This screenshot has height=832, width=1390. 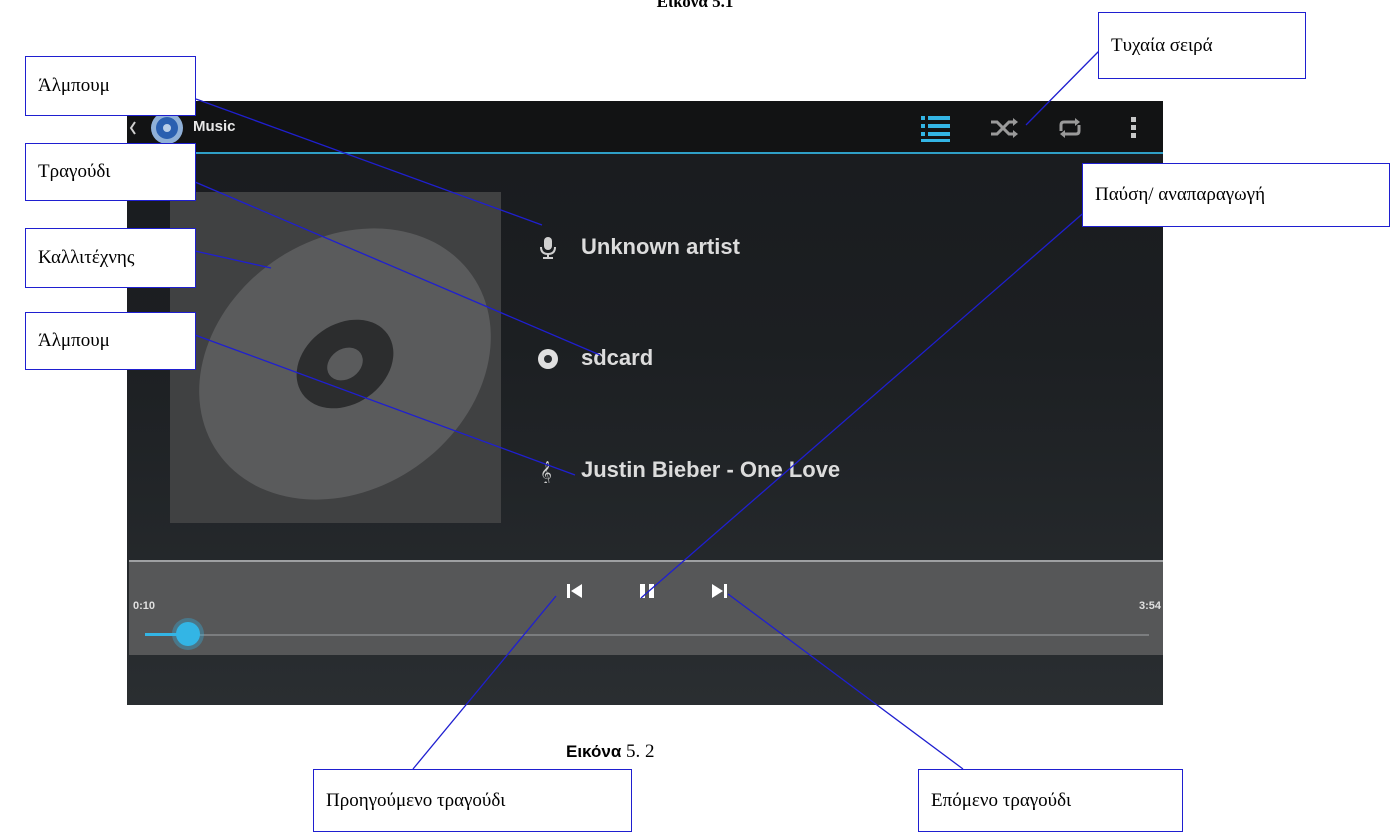 What do you see at coordinates (647, 591) in the screenshot?
I see `pause-button` at bounding box center [647, 591].